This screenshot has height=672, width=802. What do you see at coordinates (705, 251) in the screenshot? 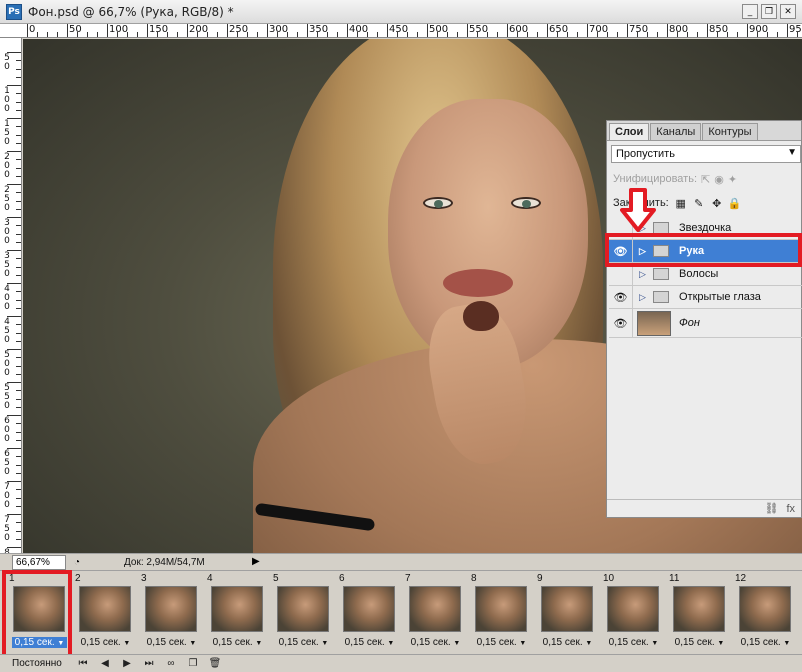
I see `layer-row-ruka: 👁 ▷ Рука` at bounding box center [705, 251].